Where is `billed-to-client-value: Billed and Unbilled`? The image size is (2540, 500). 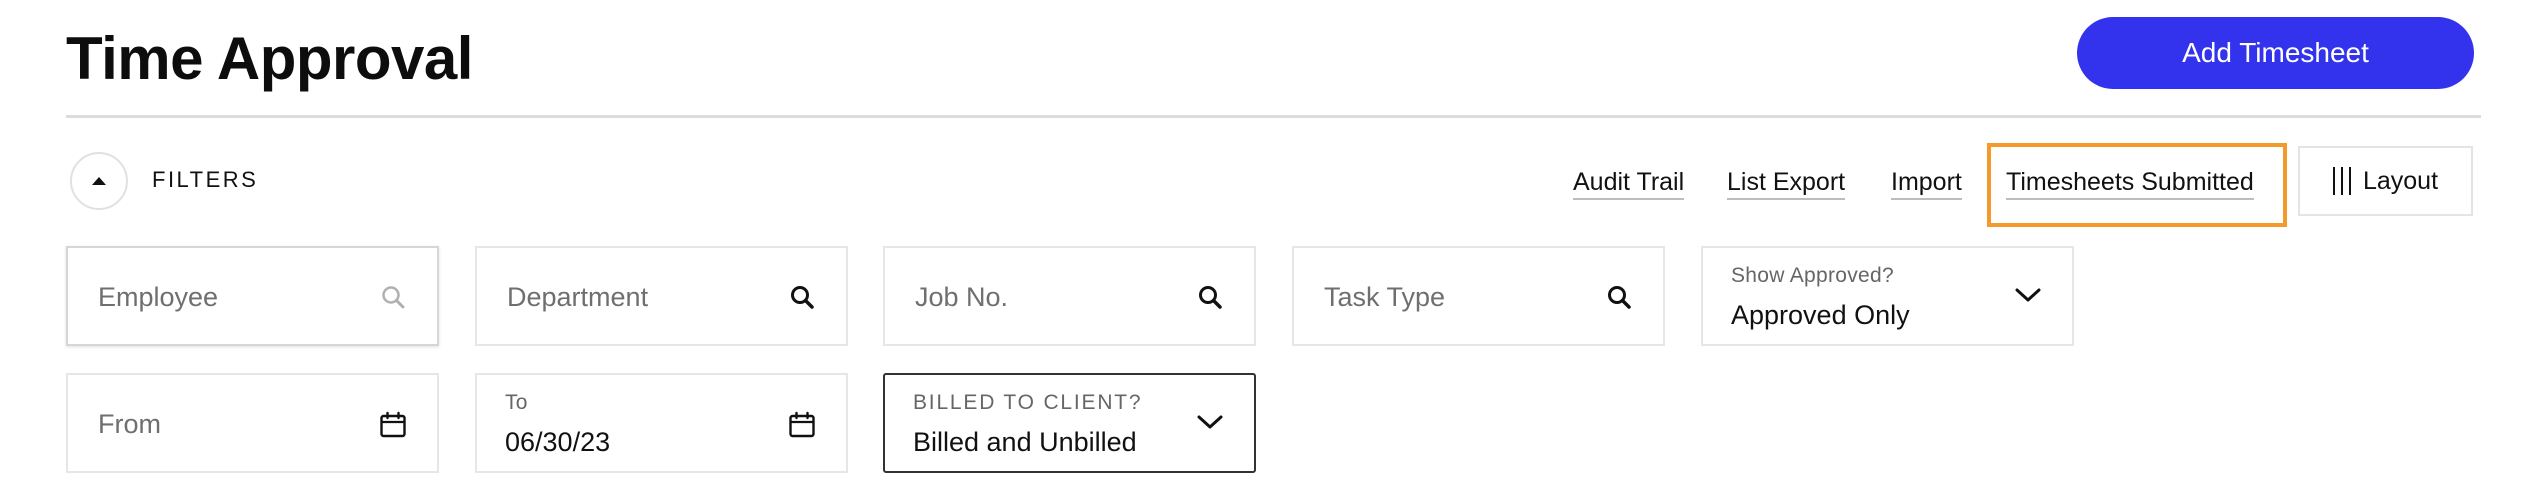
billed-to-client-value: Billed and Unbilled is located at coordinates (1025, 442).